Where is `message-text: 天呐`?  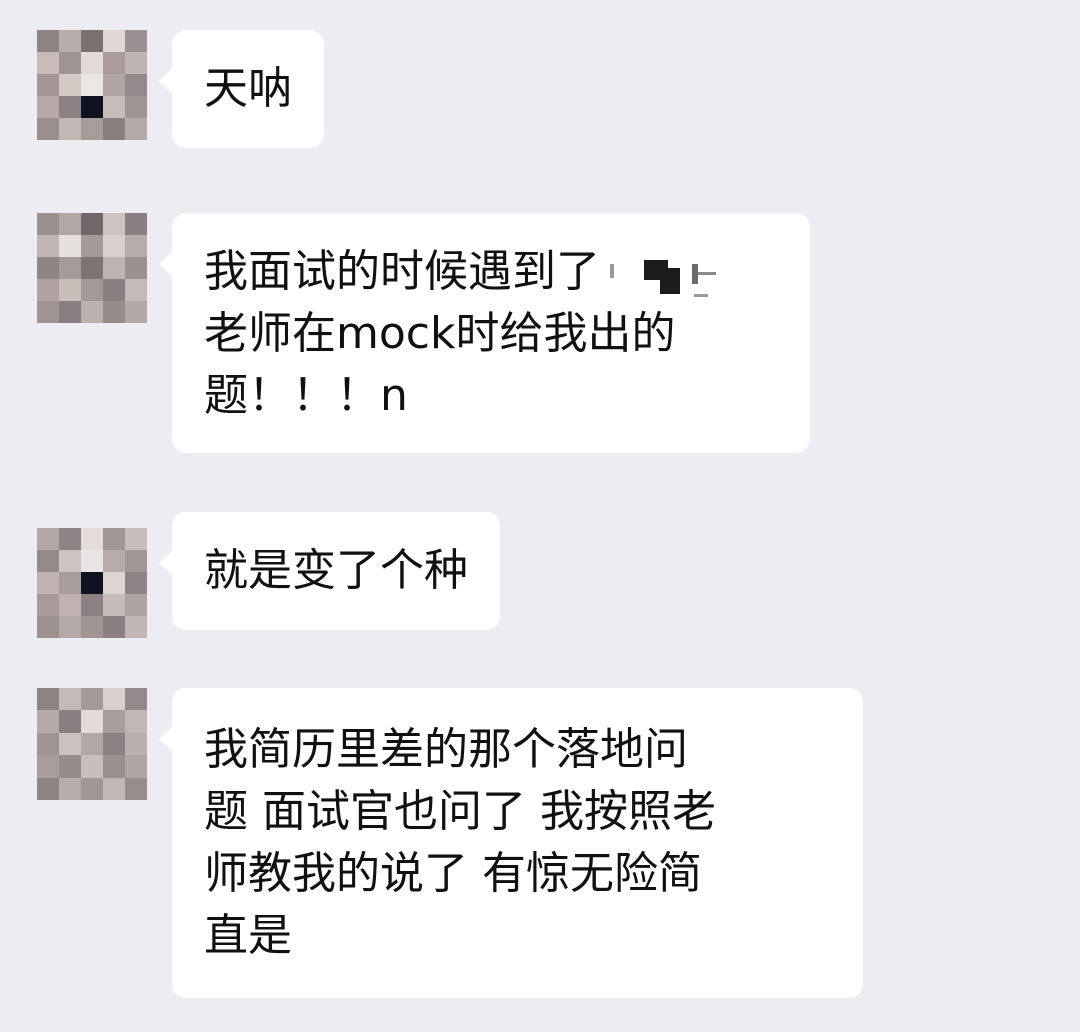 message-text: 天呐 is located at coordinates (248, 88).